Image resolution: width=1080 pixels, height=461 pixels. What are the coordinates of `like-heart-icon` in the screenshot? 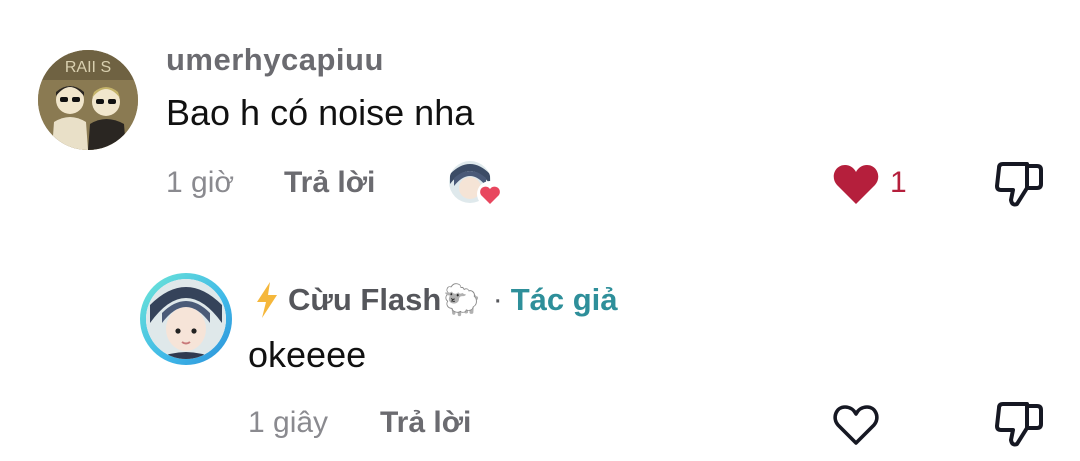 It's located at (856, 184).